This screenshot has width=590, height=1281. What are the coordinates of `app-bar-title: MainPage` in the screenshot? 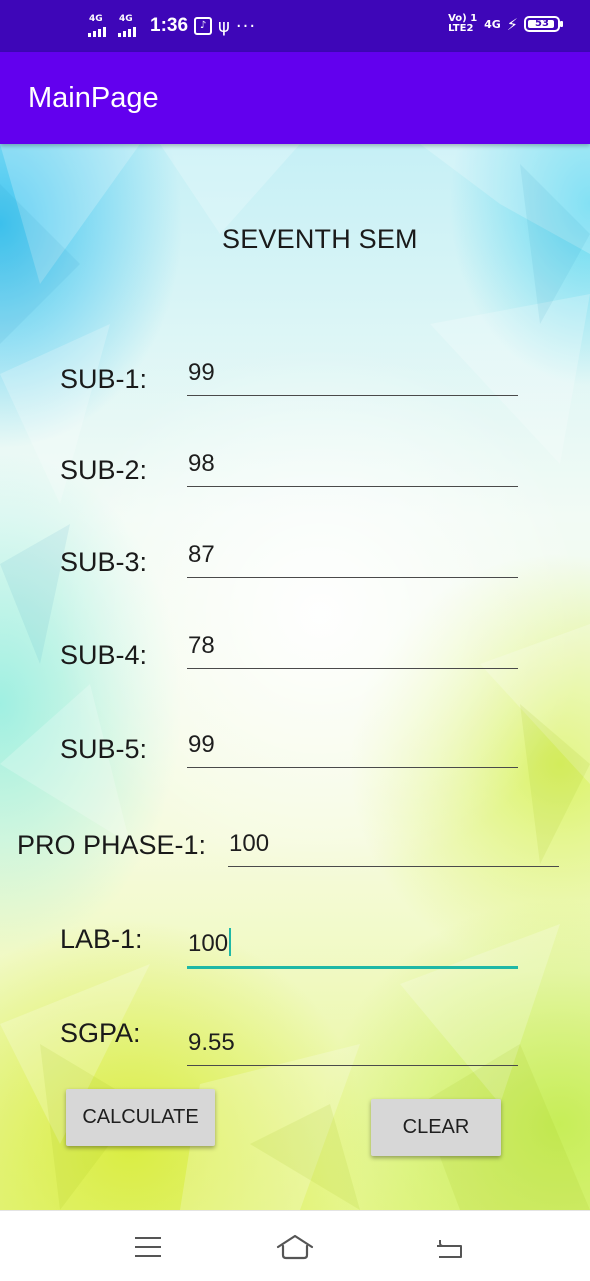 It's located at (93, 98).